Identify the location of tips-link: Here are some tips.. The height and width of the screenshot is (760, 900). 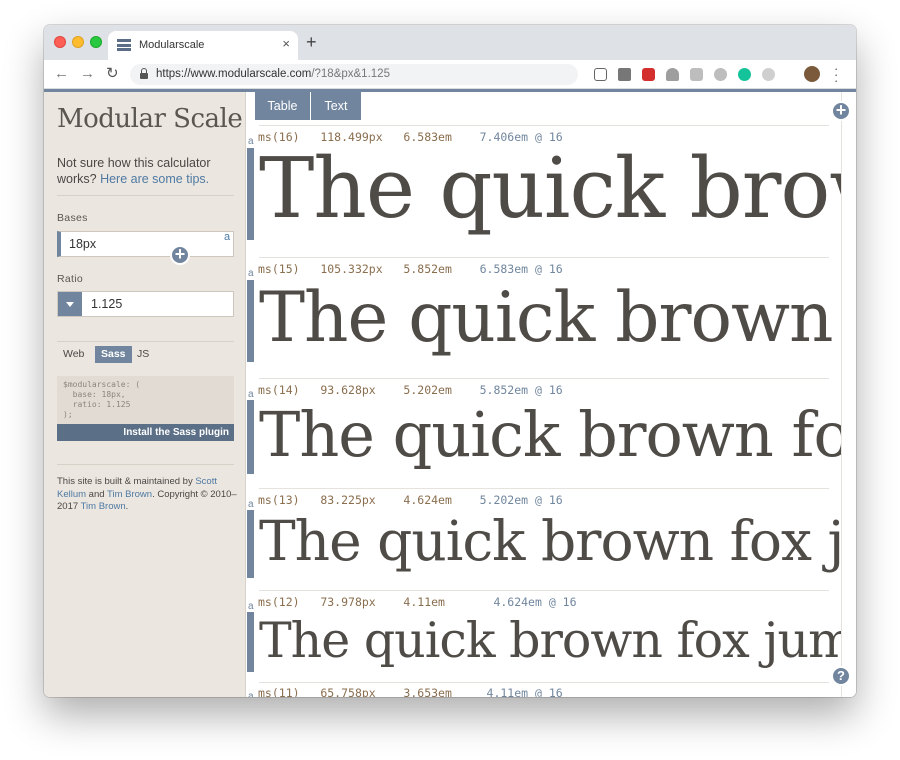
(154, 179).